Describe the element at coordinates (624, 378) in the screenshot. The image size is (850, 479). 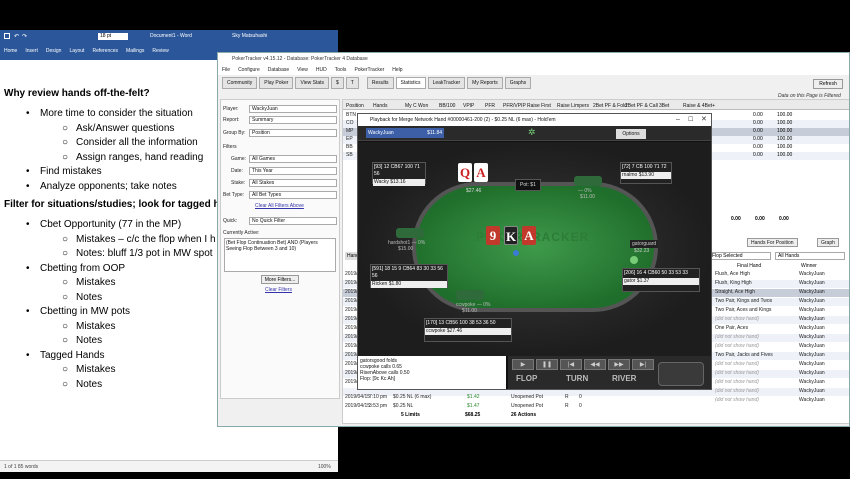
I see `street-river-button: RIVER` at that location.